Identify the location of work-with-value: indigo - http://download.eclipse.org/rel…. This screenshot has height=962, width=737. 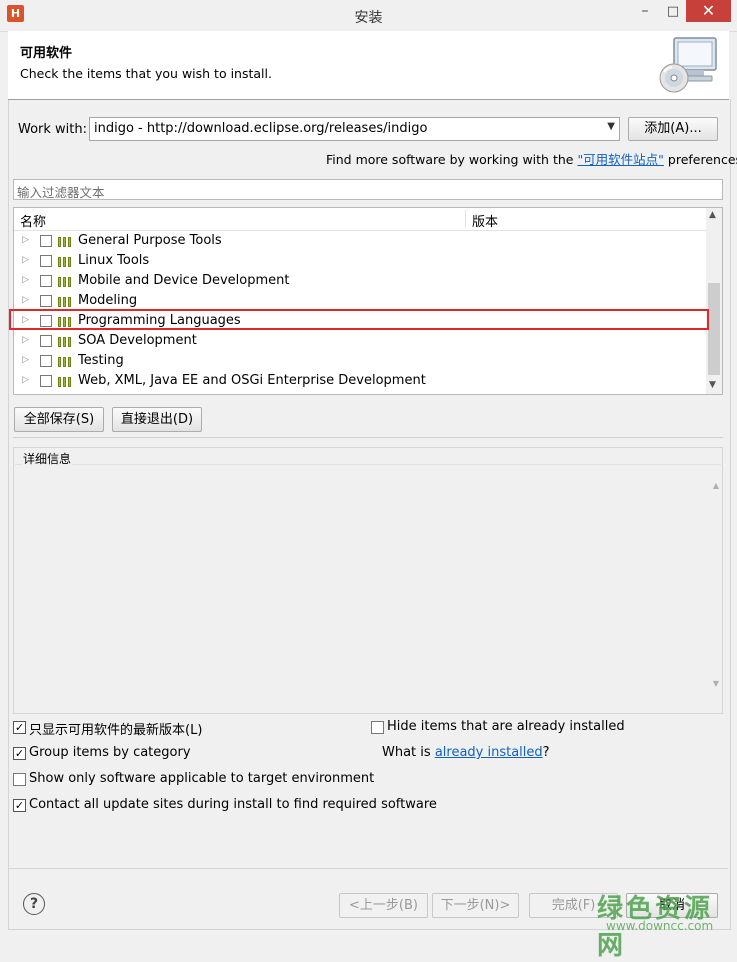
(261, 128).